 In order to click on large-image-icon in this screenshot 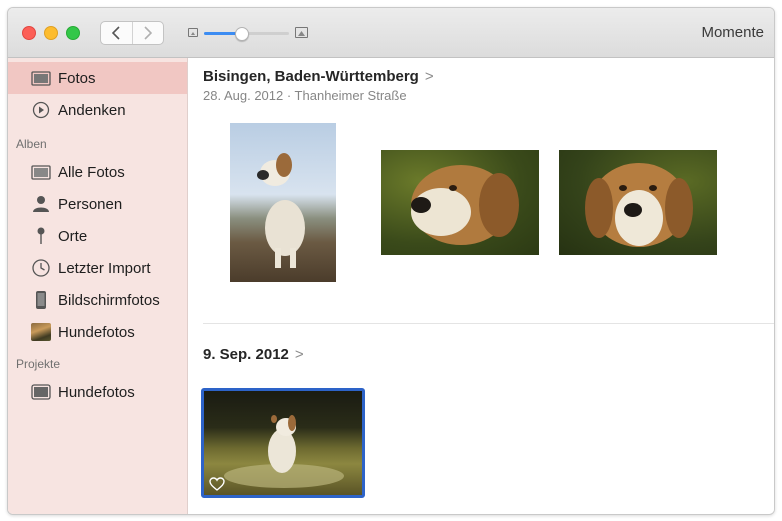, I will do `click(301, 32)`.